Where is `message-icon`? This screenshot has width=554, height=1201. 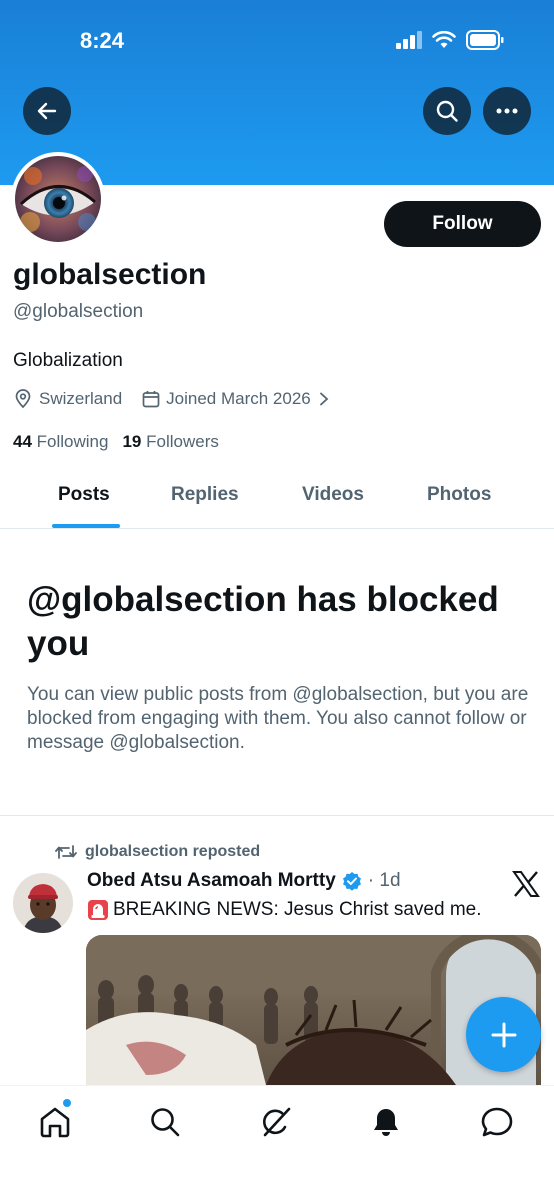 message-icon is located at coordinates (497, 1122).